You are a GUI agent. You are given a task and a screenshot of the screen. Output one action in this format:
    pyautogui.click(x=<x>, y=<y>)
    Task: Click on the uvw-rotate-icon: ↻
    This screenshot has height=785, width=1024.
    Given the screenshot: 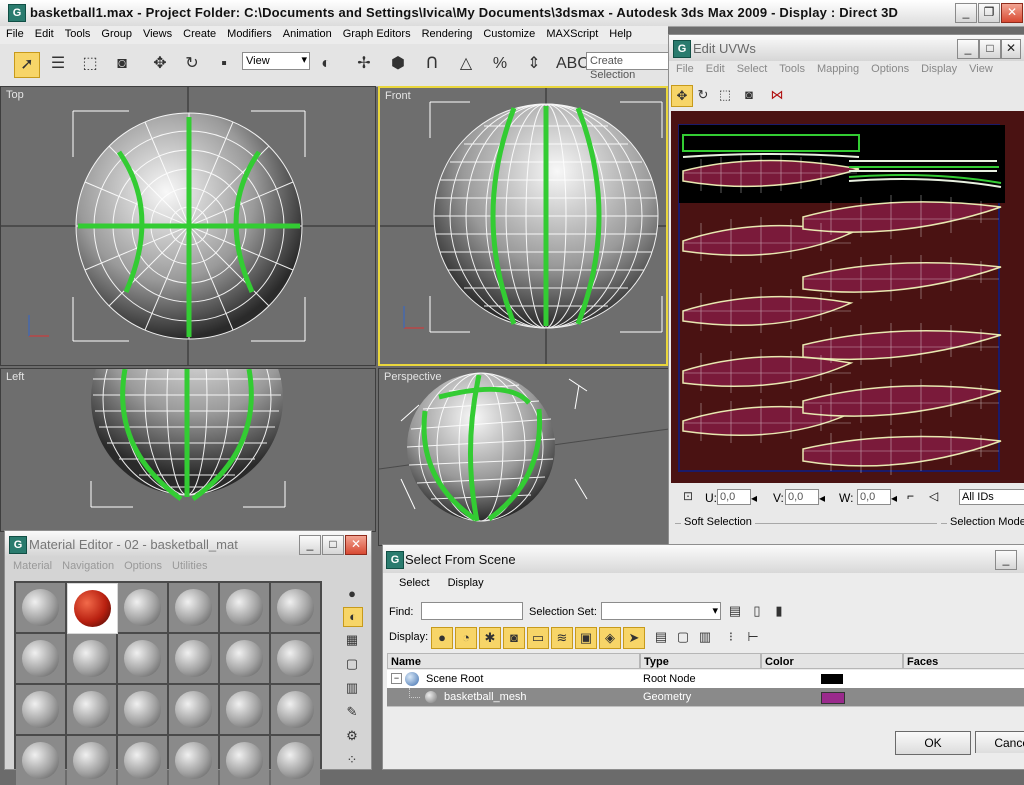 What is the action you would take?
    pyautogui.click(x=703, y=95)
    